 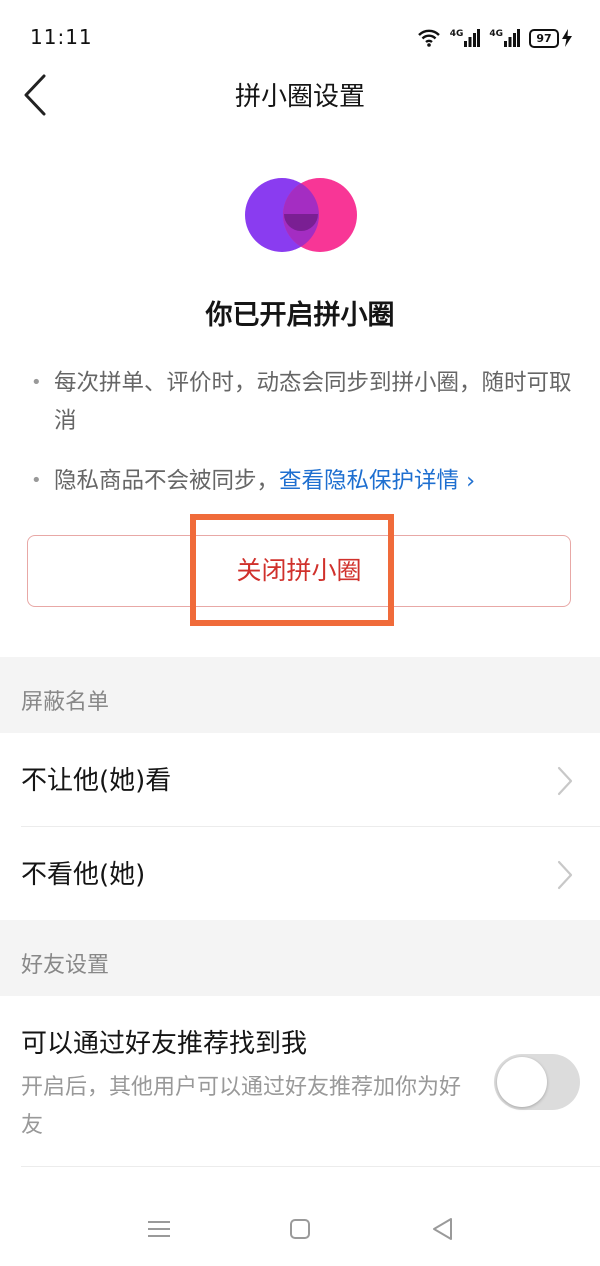 I want to click on signal-icon-2: 4G, so click(x=504, y=38).